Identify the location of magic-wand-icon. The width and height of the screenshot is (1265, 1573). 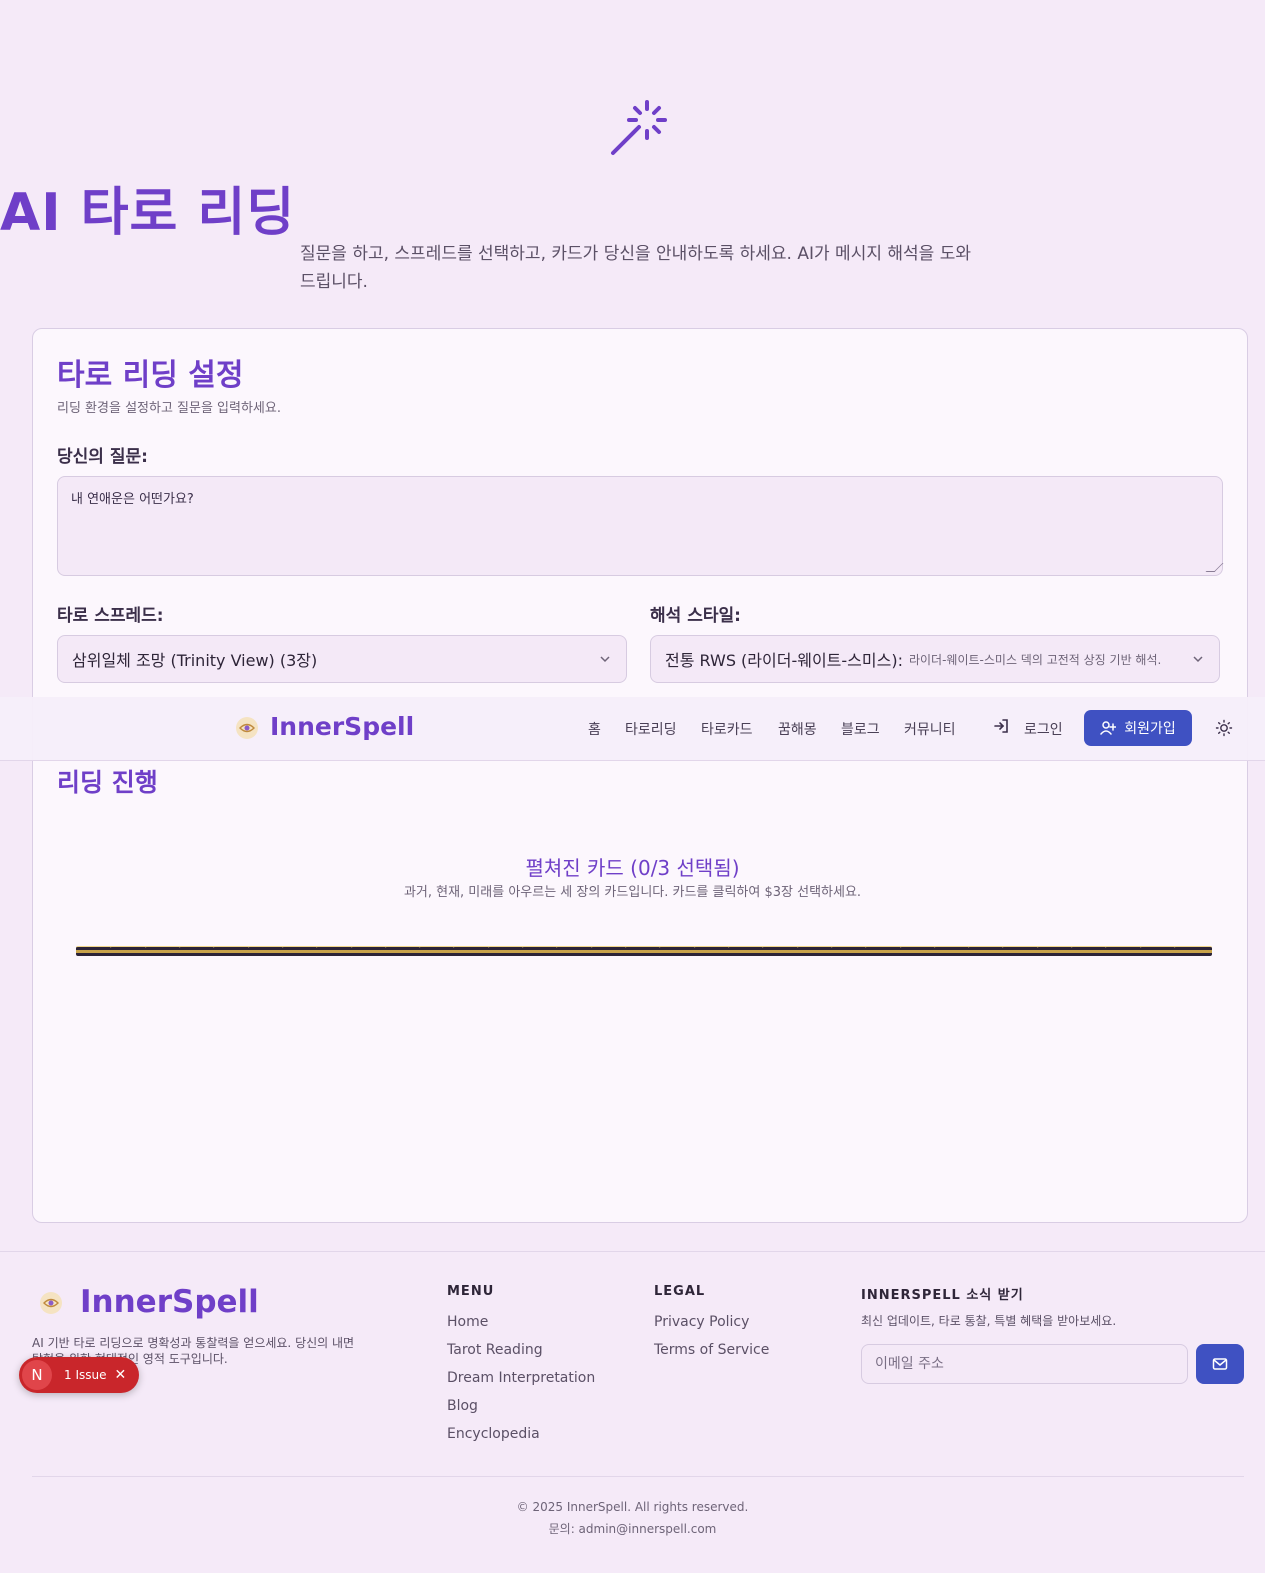
(639, 127).